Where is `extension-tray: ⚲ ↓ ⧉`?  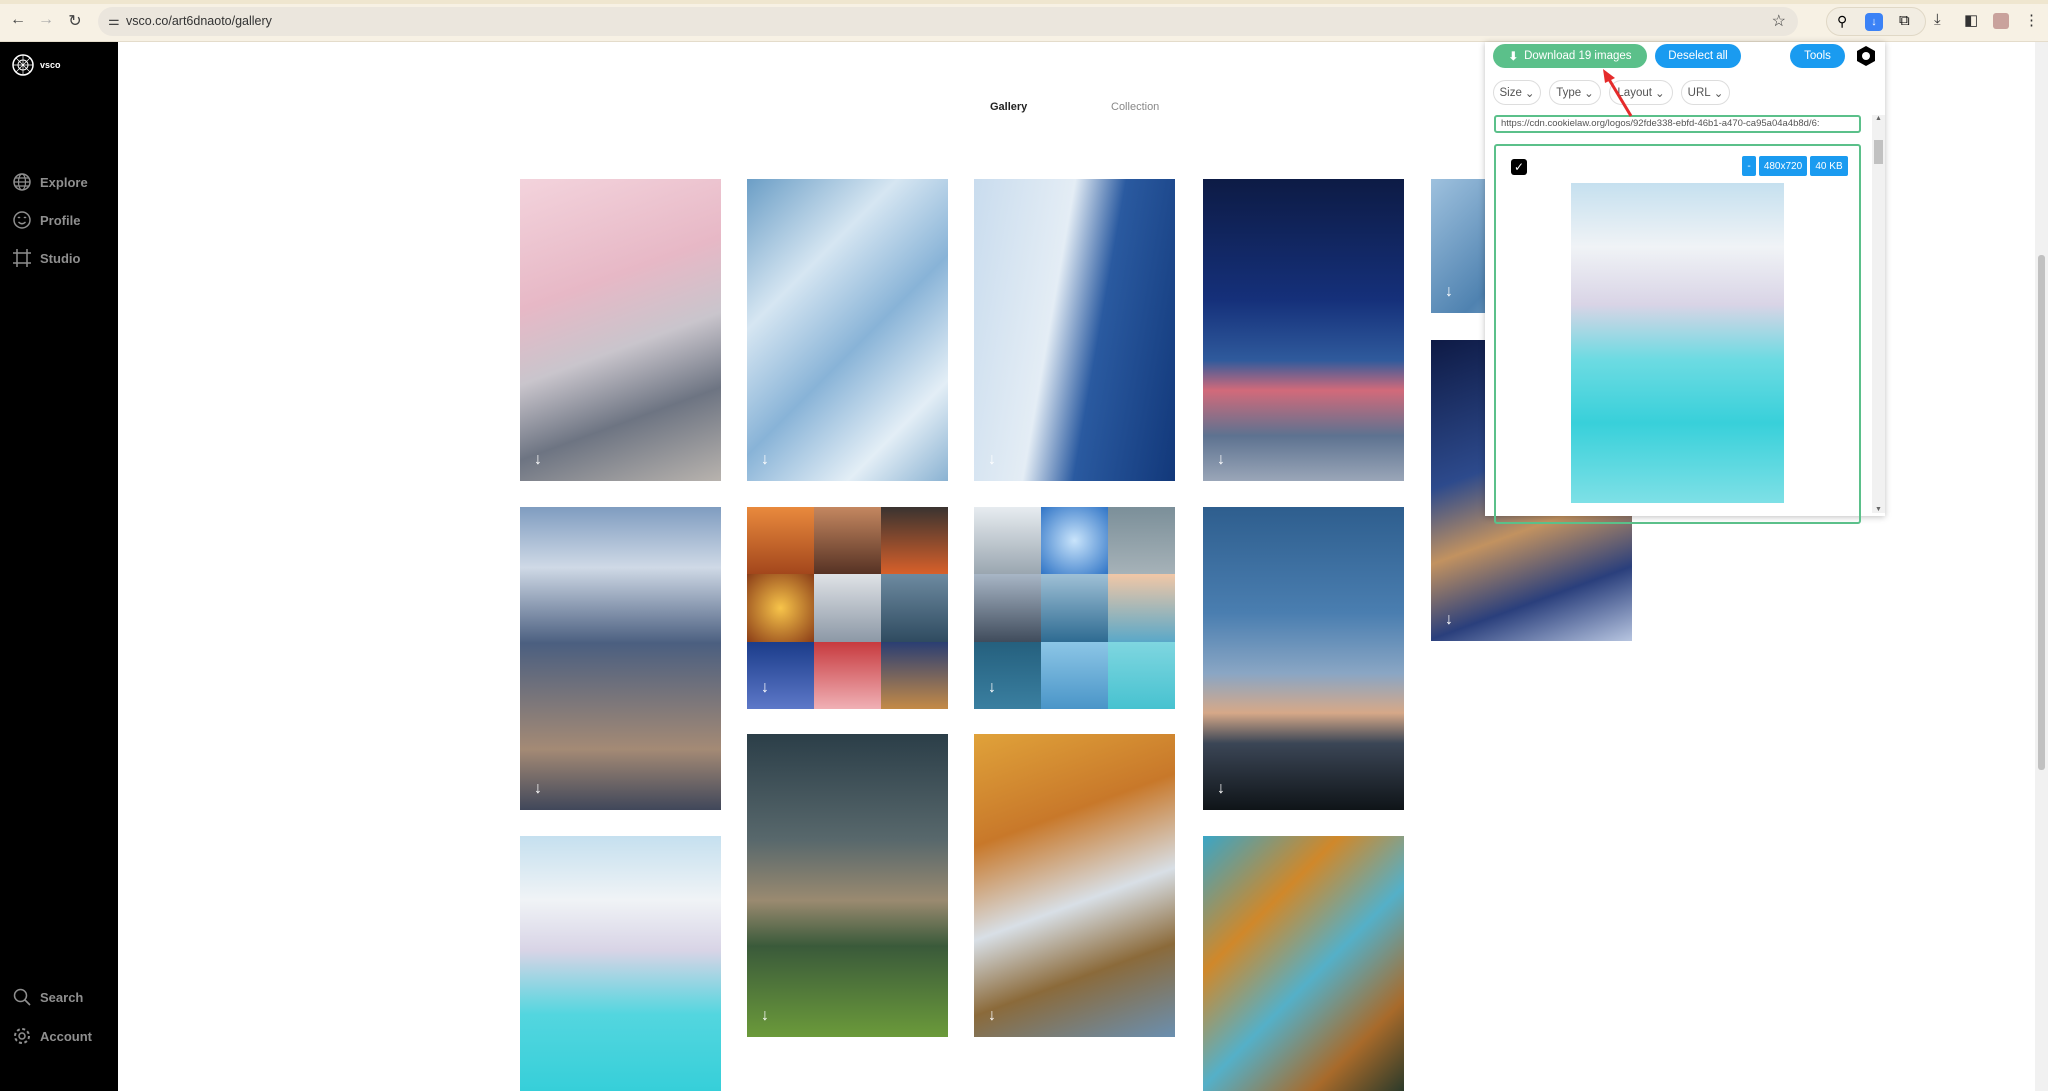
extension-tray: ⚲ ↓ ⧉ is located at coordinates (1876, 21).